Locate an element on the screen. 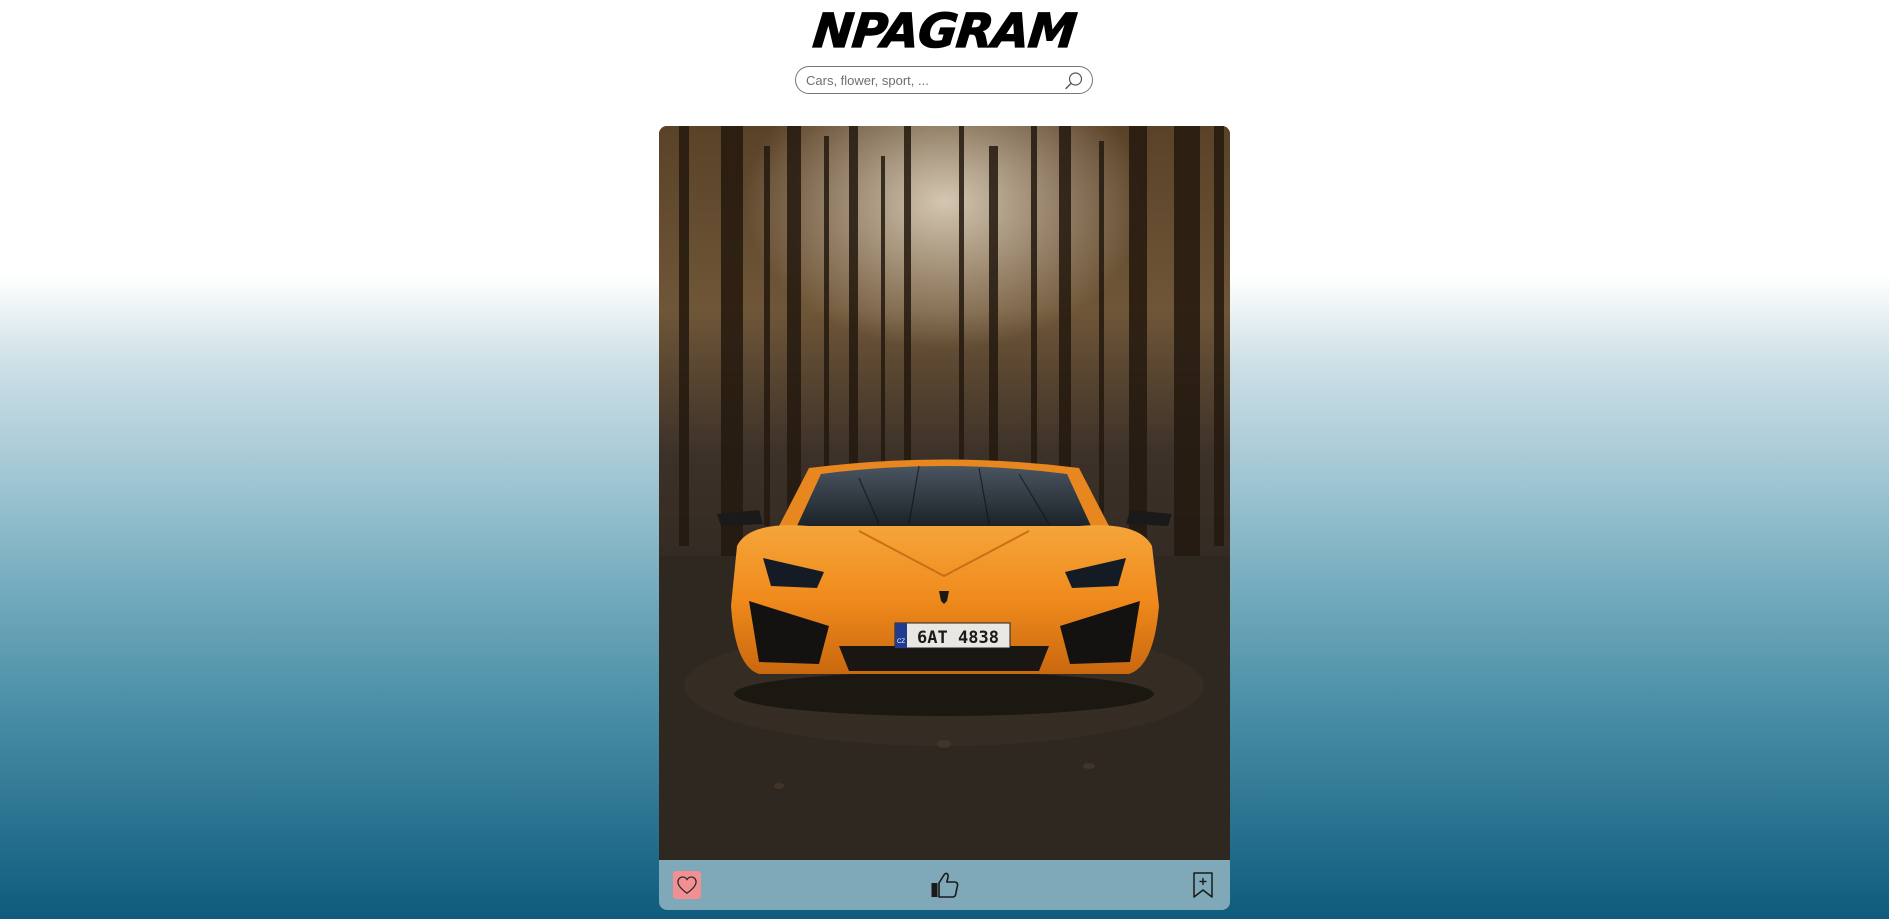  post-action-bar is located at coordinates (944, 885).